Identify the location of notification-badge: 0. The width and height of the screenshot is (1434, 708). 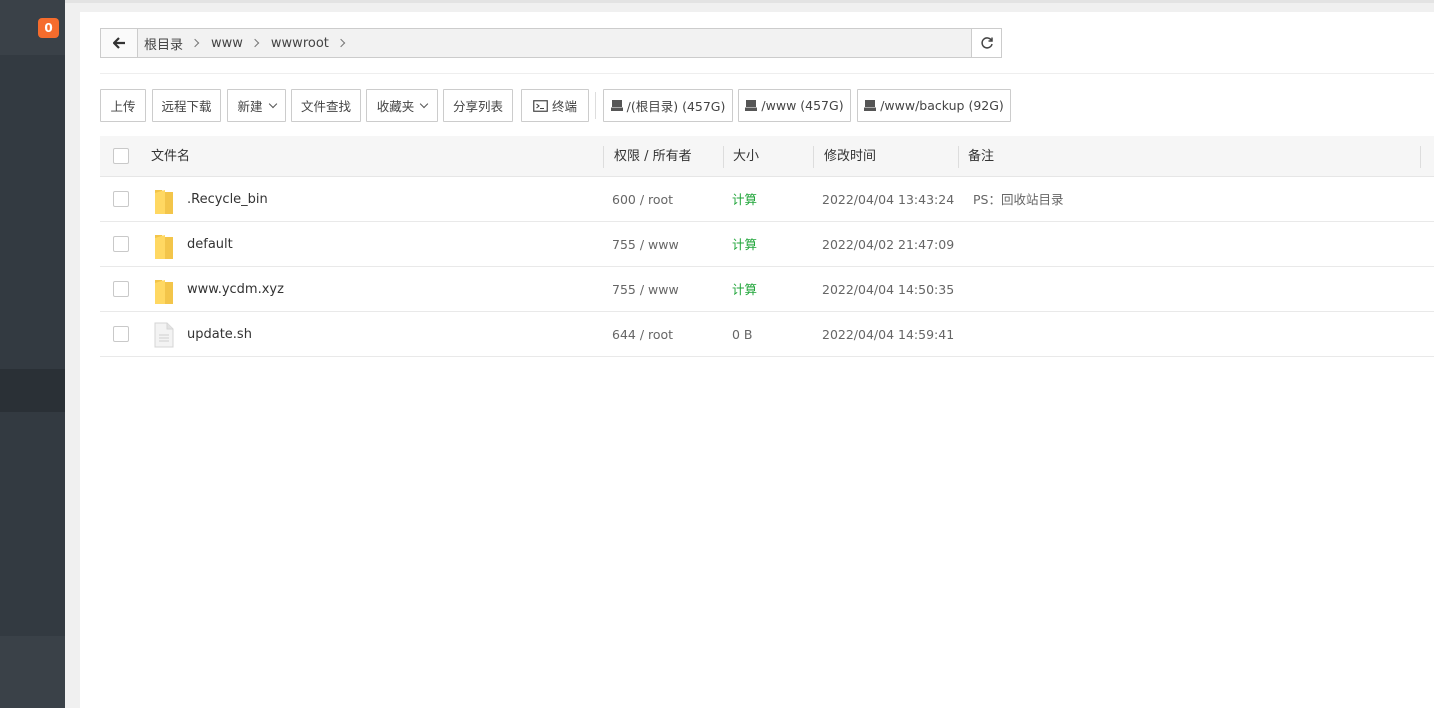
(48, 28).